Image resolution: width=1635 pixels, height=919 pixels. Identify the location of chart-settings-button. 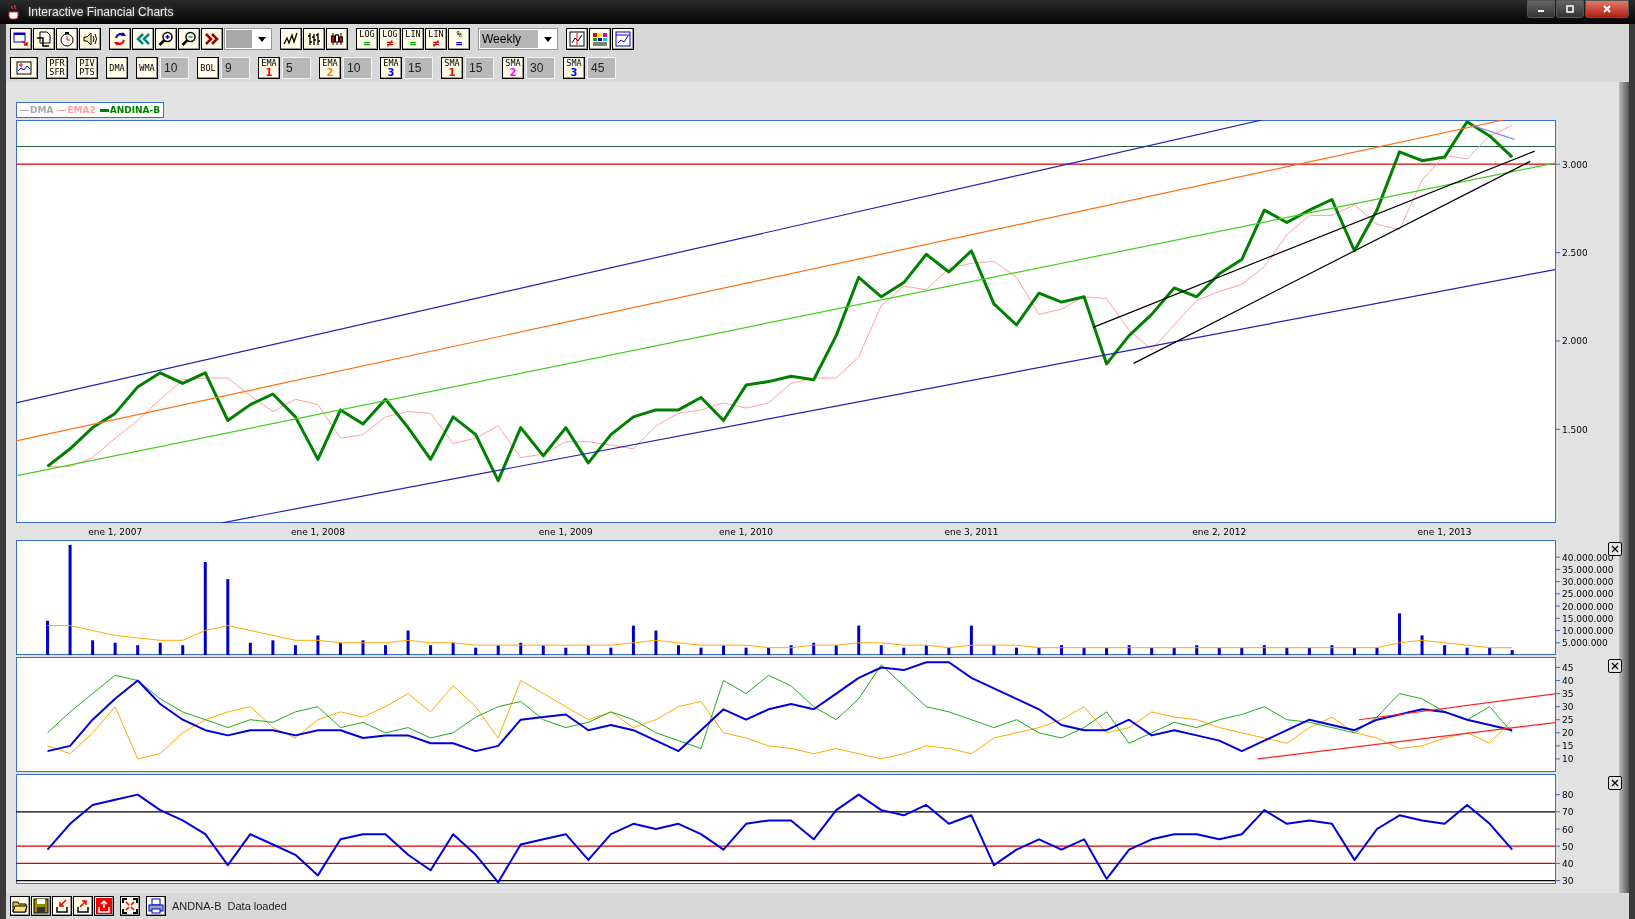
(577, 39).